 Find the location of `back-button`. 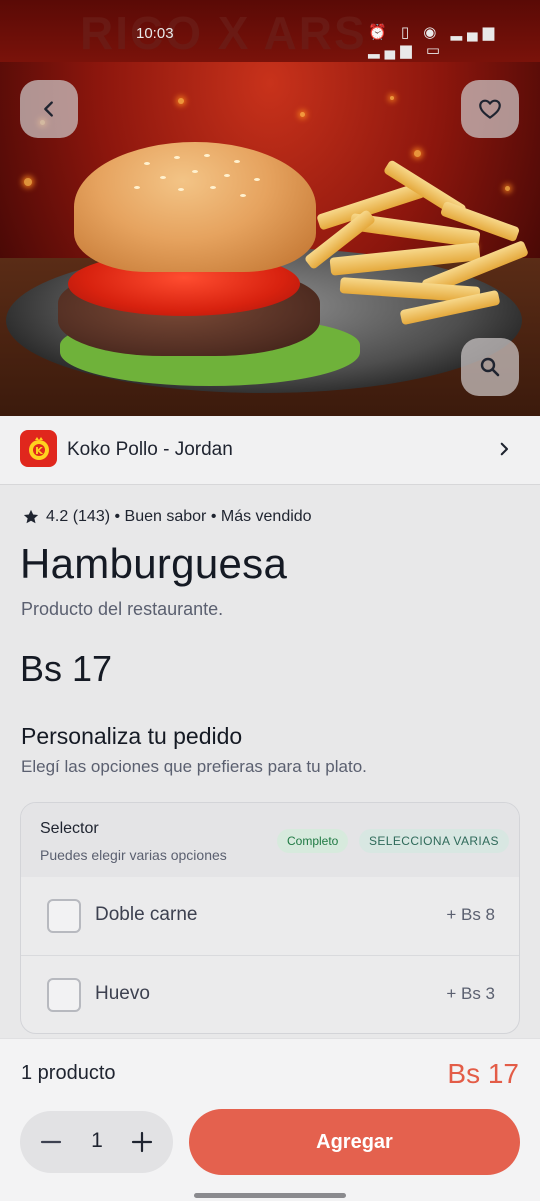

back-button is located at coordinates (49, 109).